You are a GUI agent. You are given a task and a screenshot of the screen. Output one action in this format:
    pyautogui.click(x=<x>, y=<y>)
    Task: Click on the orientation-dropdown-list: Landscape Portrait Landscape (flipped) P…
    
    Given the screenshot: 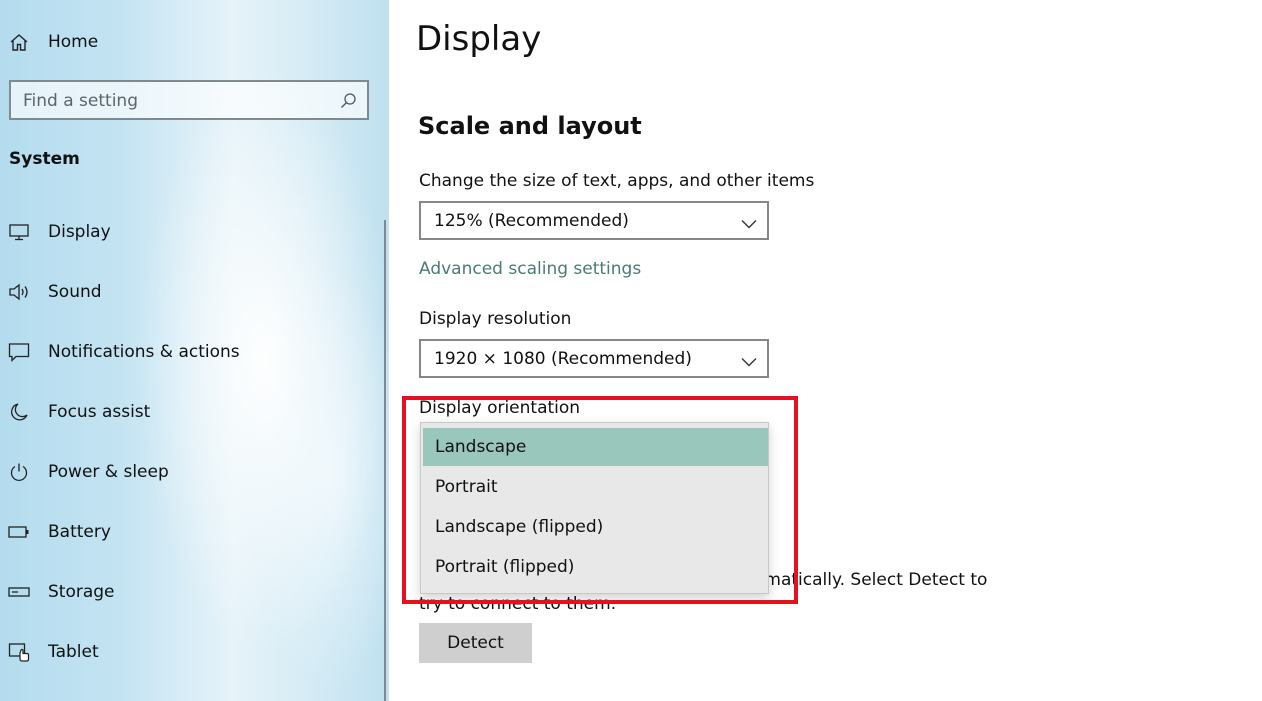 What is the action you would take?
    pyautogui.click(x=594, y=508)
    